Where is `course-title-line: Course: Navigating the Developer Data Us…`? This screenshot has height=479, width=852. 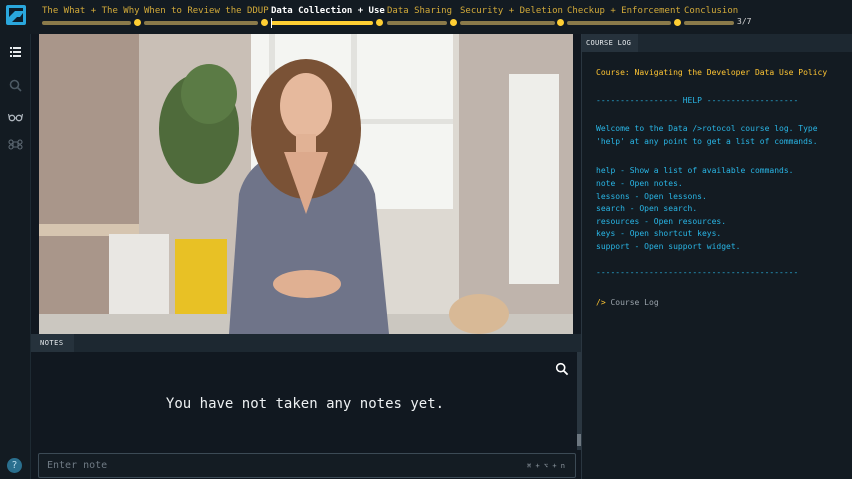
course-title-line: Course: Navigating the Developer Data Us… is located at coordinates (712, 72).